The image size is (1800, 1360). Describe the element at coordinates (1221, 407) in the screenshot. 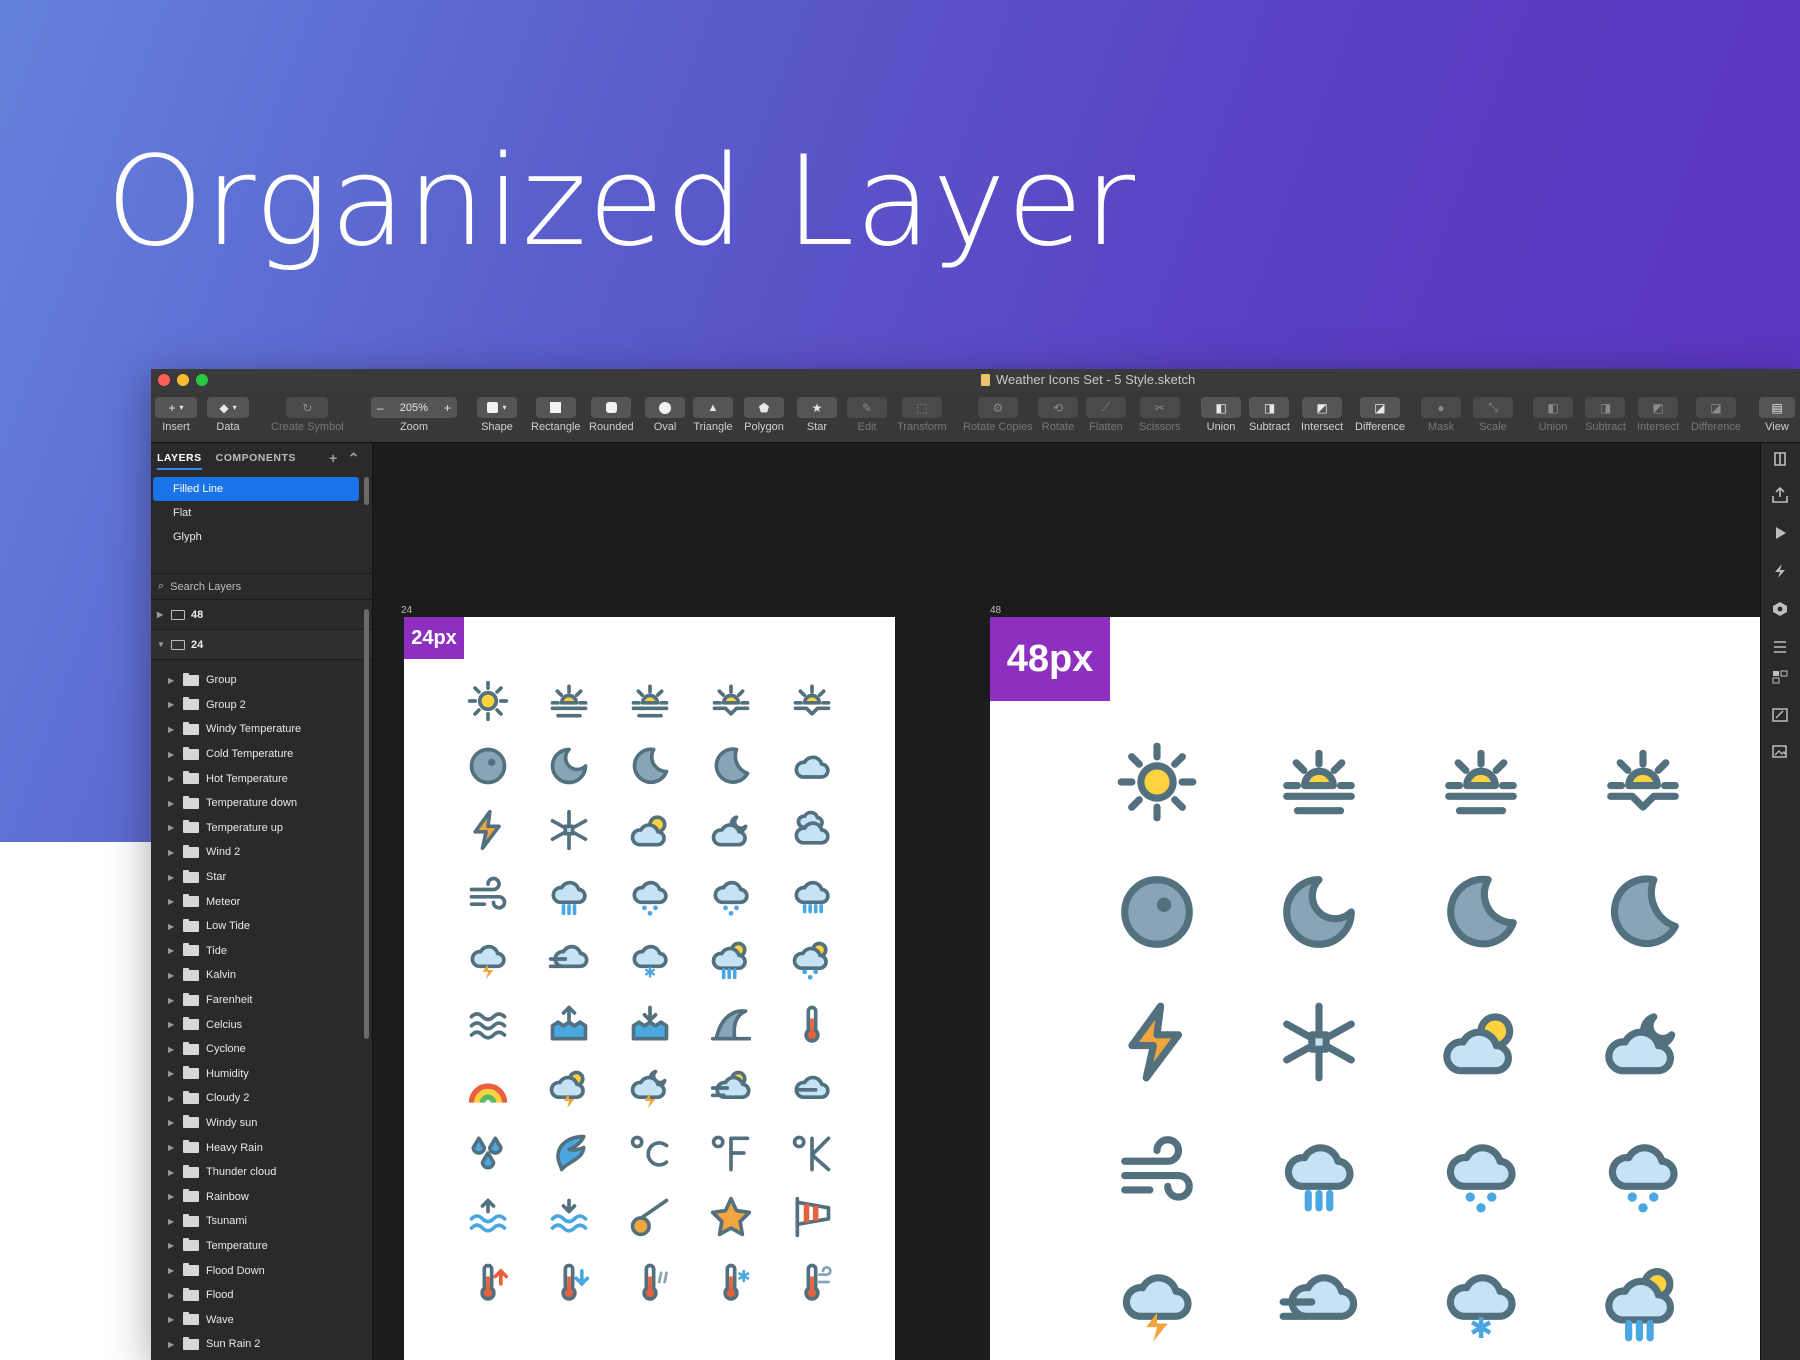

I see `union-button: ◧` at that location.